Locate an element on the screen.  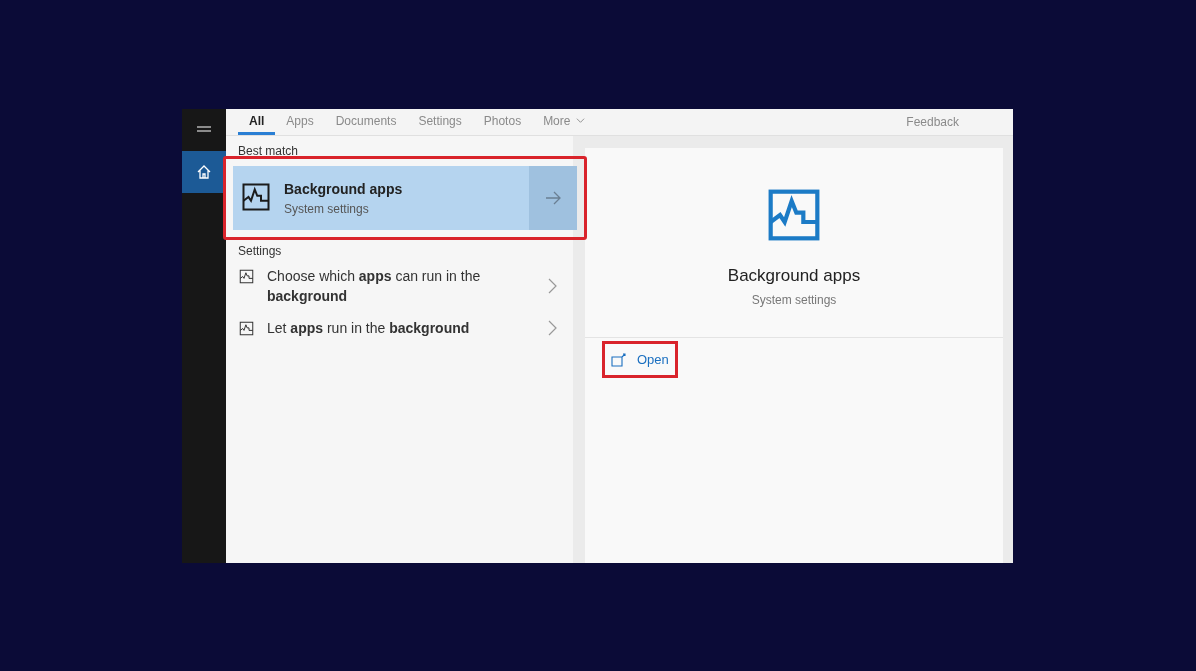
settings-result: Choose which apps can run in the background is located at coordinates (403, 286).